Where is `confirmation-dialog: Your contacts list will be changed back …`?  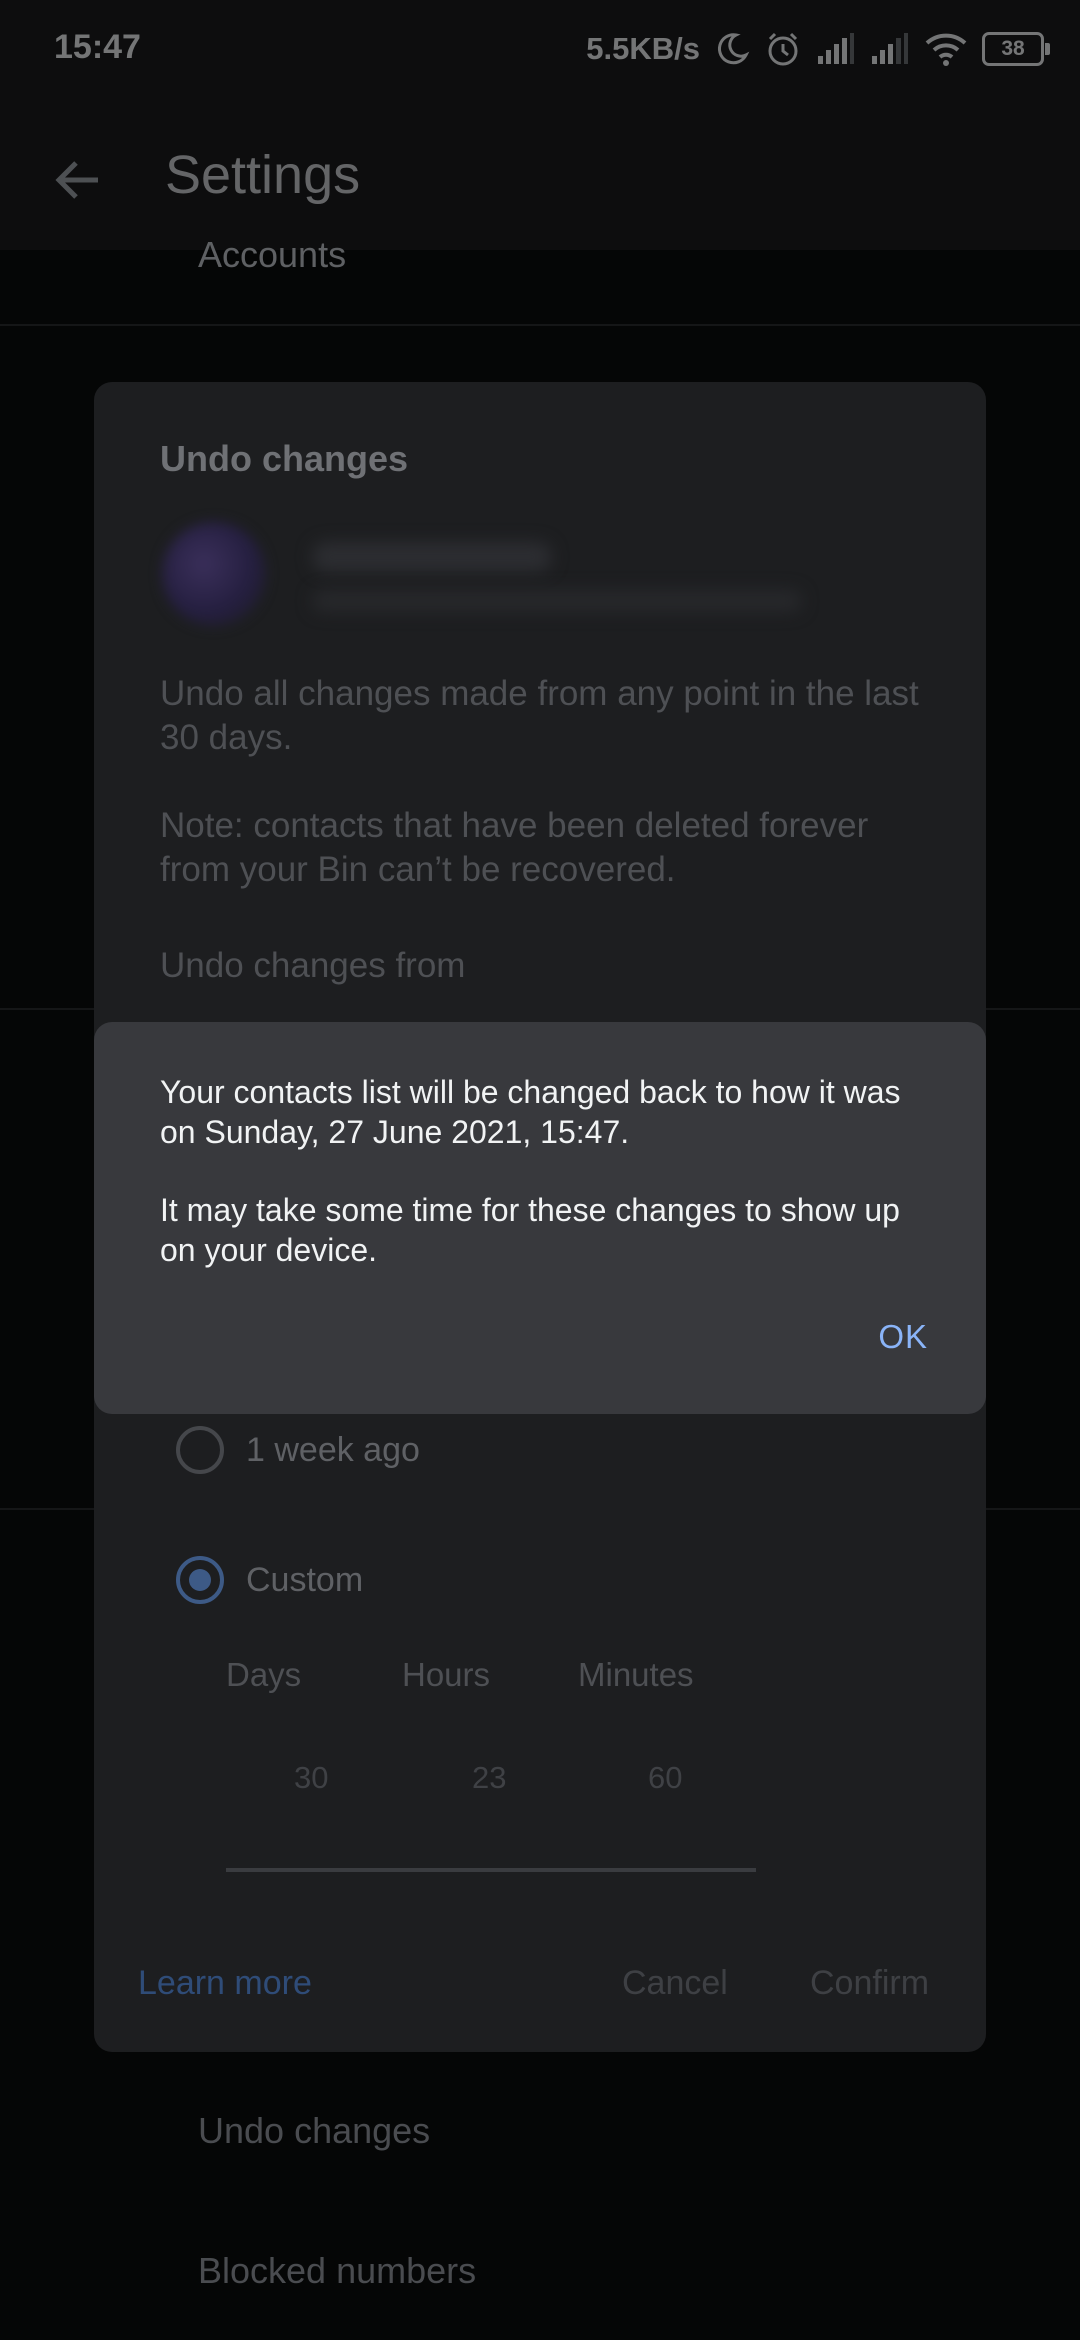
confirmation-dialog: Your contacts list will be changed back … is located at coordinates (540, 1218).